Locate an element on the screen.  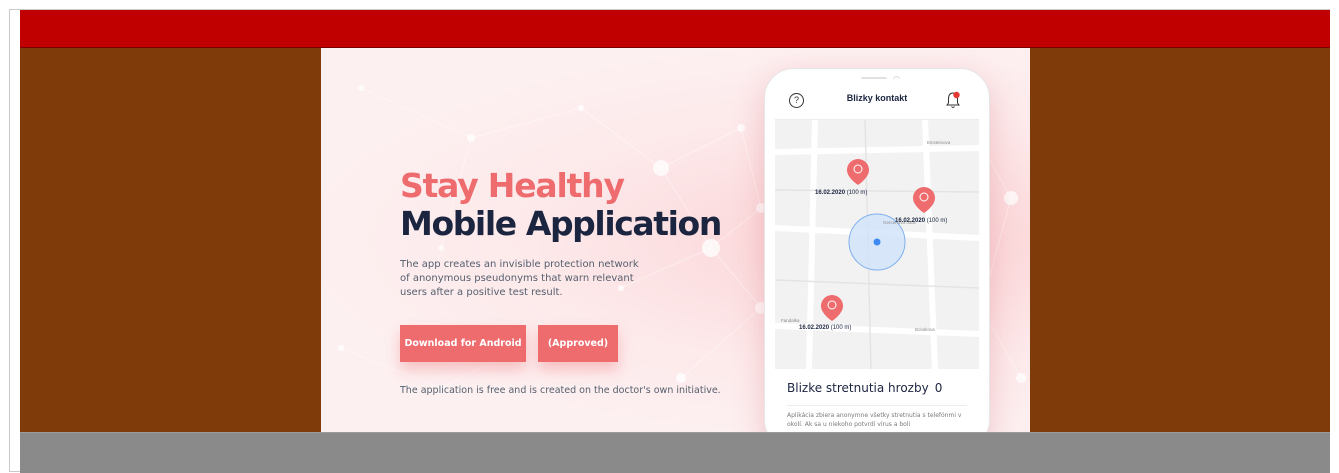
pin-label-2: 16.02.2020 (100 m) is located at coordinates (921, 221).